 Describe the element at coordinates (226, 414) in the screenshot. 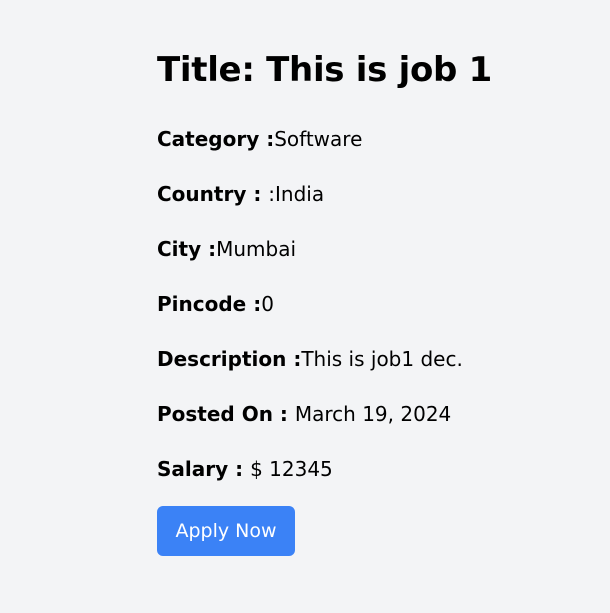

I see `posted-on-label: Posted On :` at that location.